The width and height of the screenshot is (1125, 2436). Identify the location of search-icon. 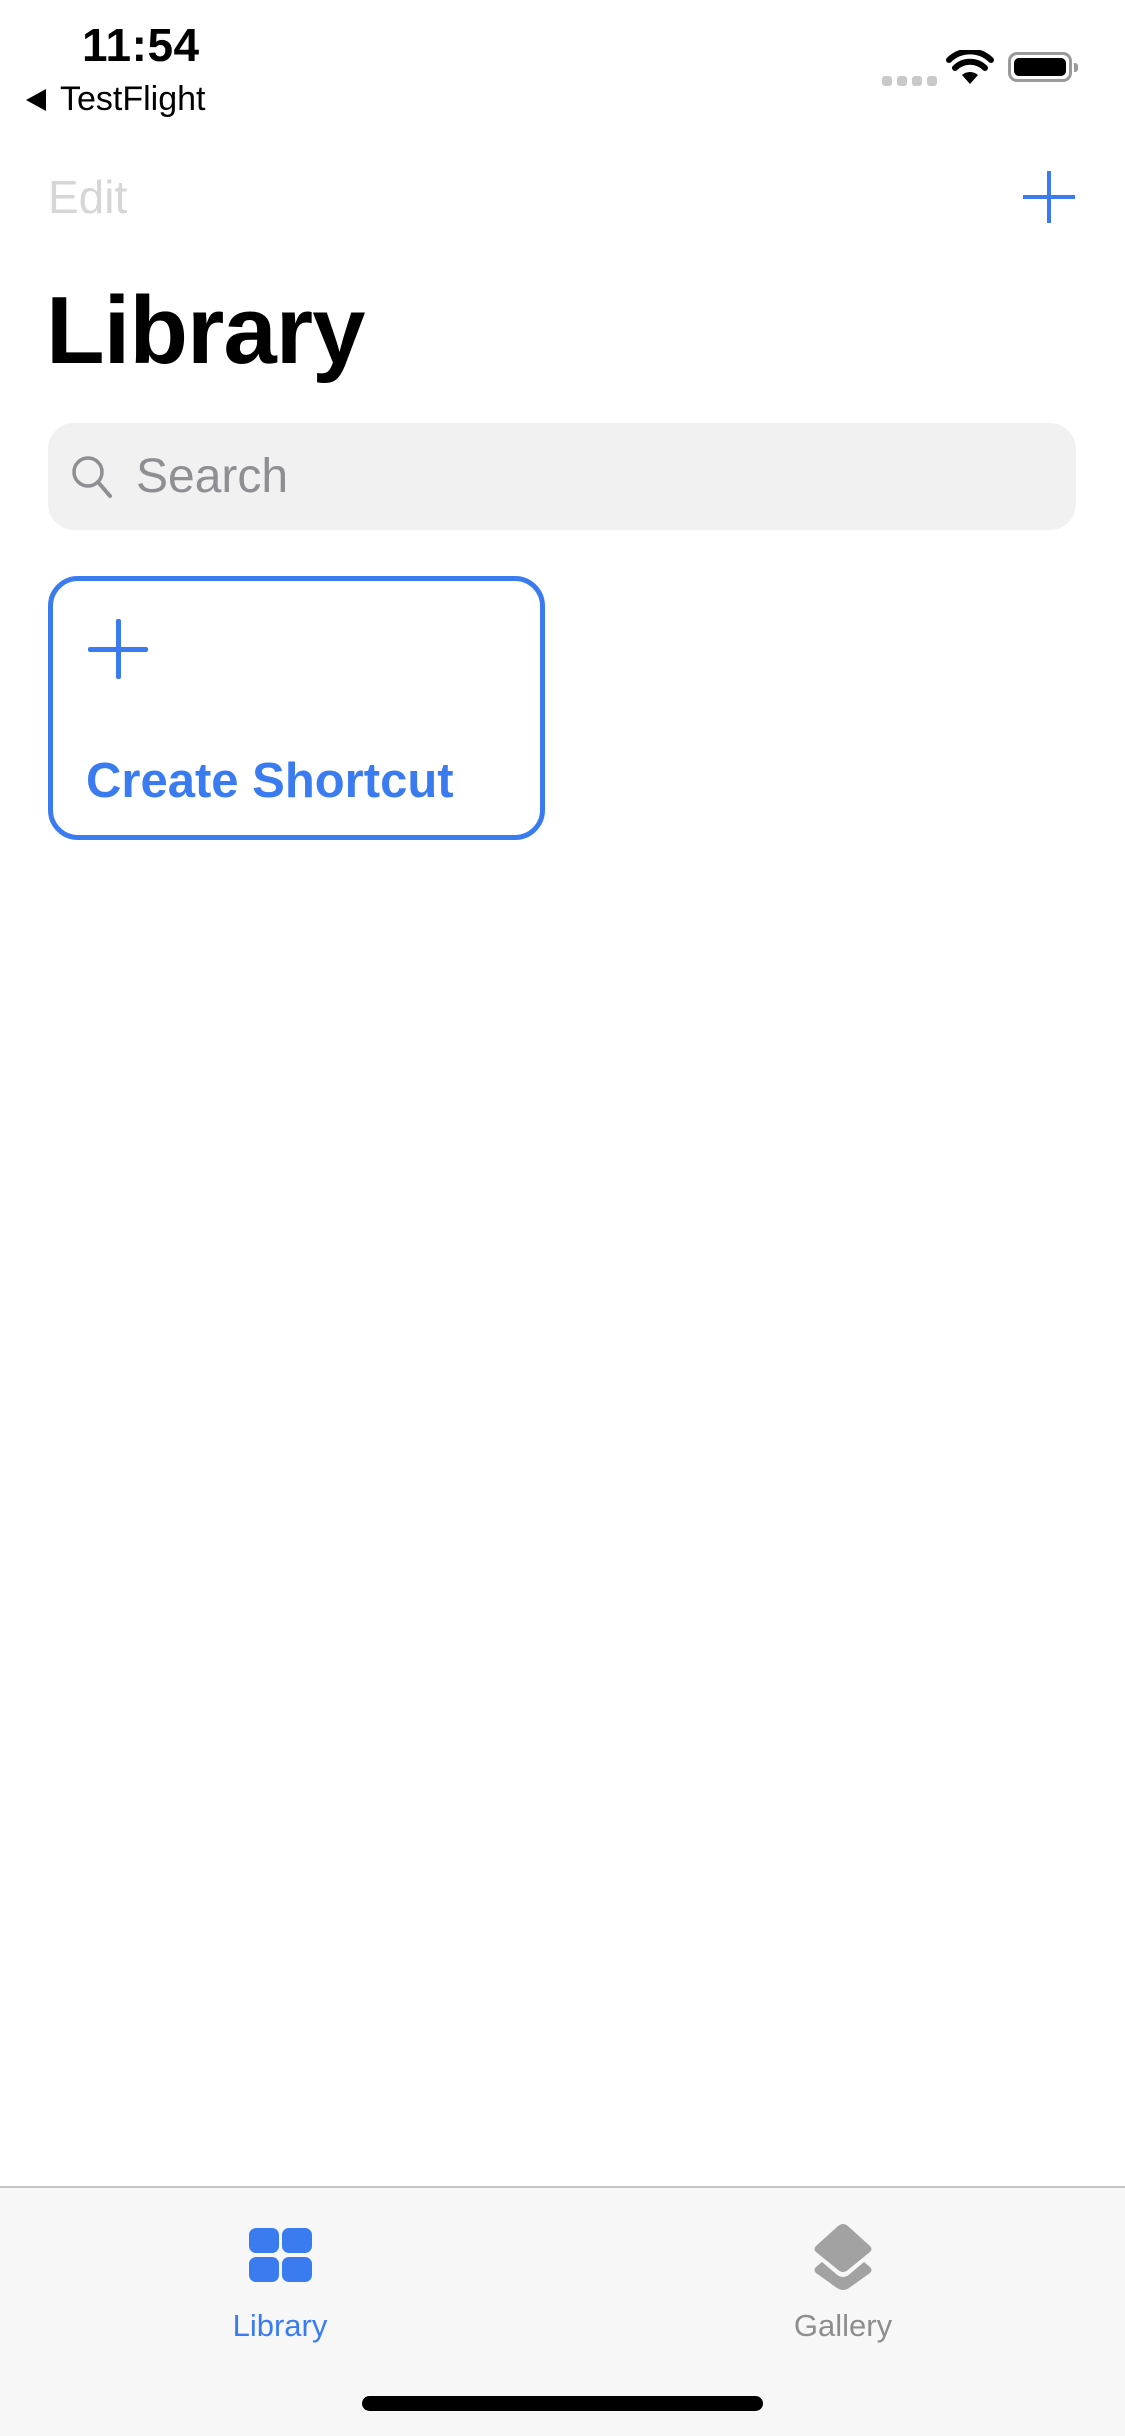
(92, 476).